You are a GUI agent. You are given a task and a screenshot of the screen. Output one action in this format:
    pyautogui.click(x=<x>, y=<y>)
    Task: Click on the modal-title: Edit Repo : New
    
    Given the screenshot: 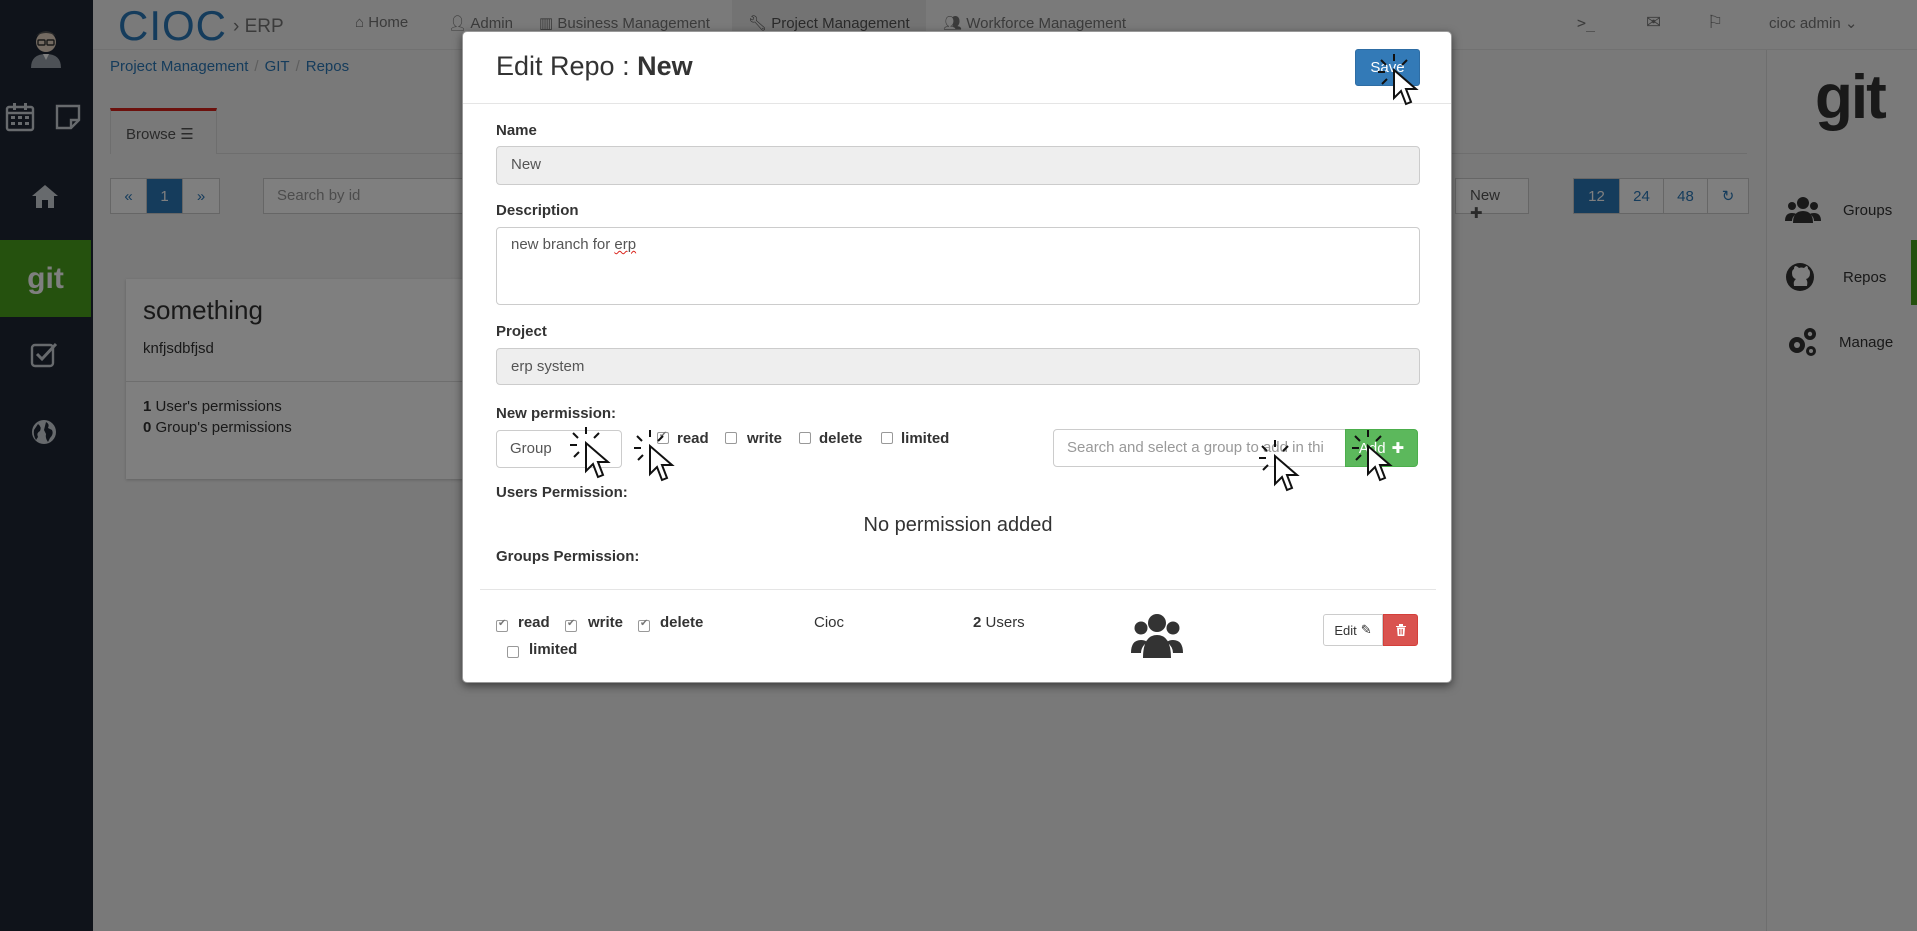 What is the action you would take?
    pyautogui.click(x=594, y=66)
    